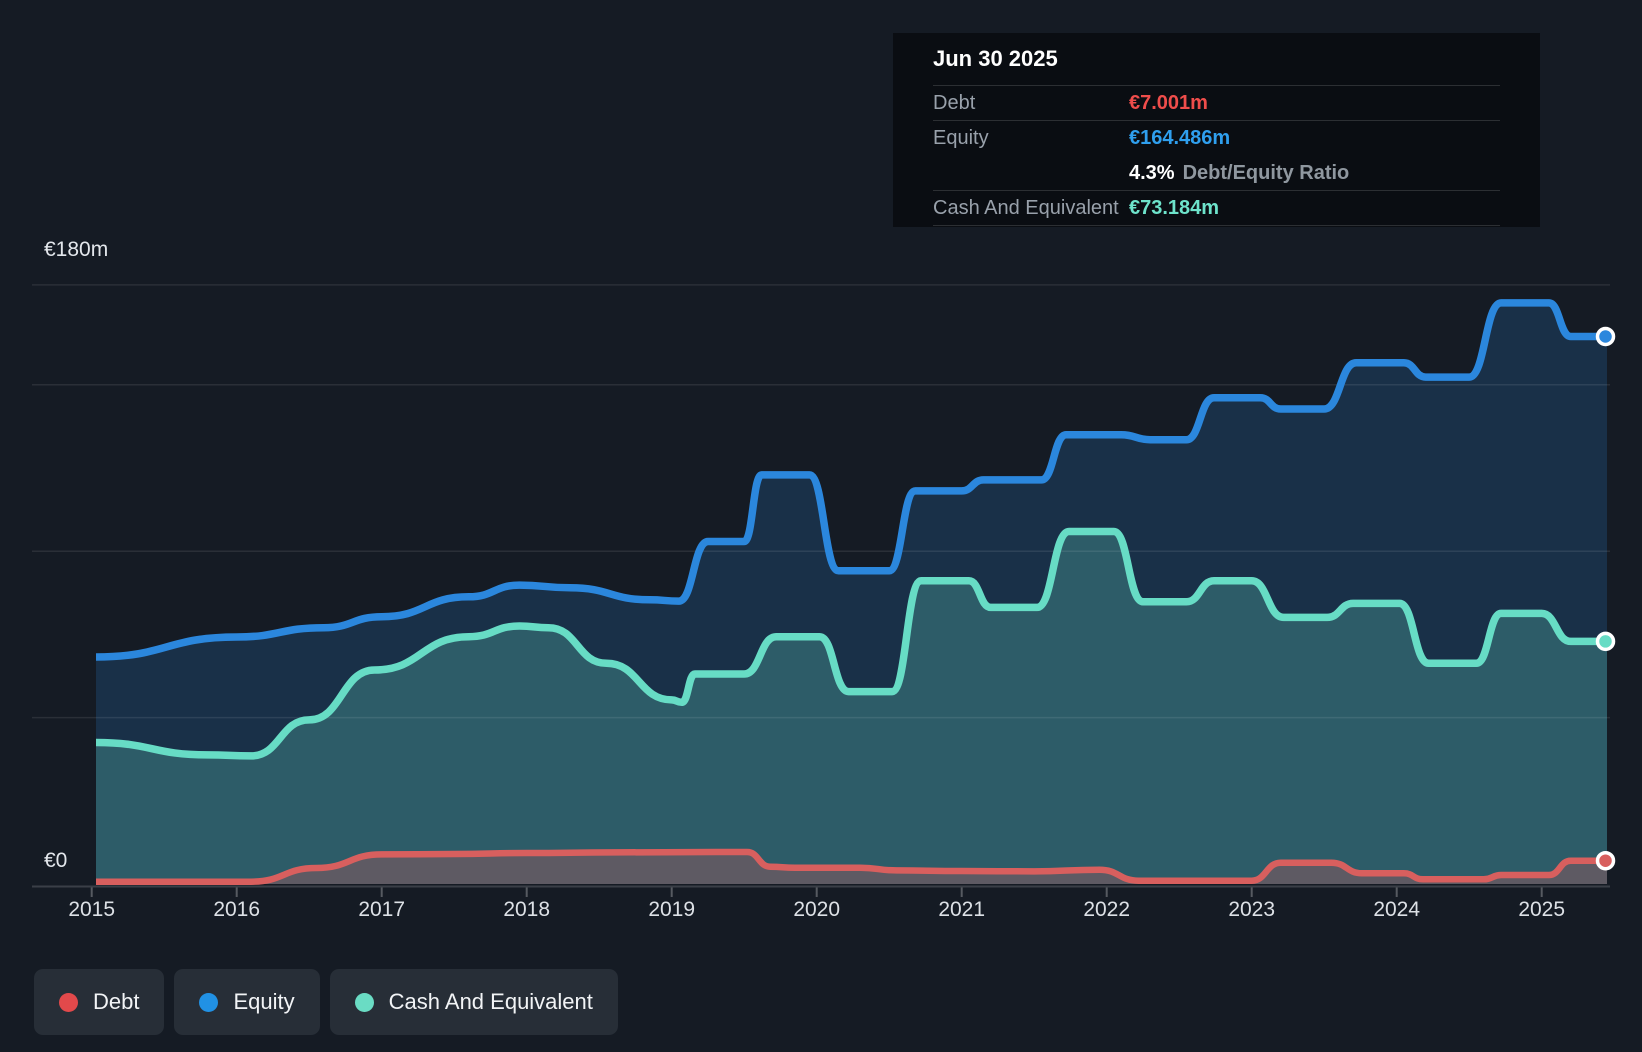 The width and height of the screenshot is (1642, 1052). Describe the element at coordinates (490, 1001) in the screenshot. I see `legend-cash-label: Cash And Equivalent` at that location.